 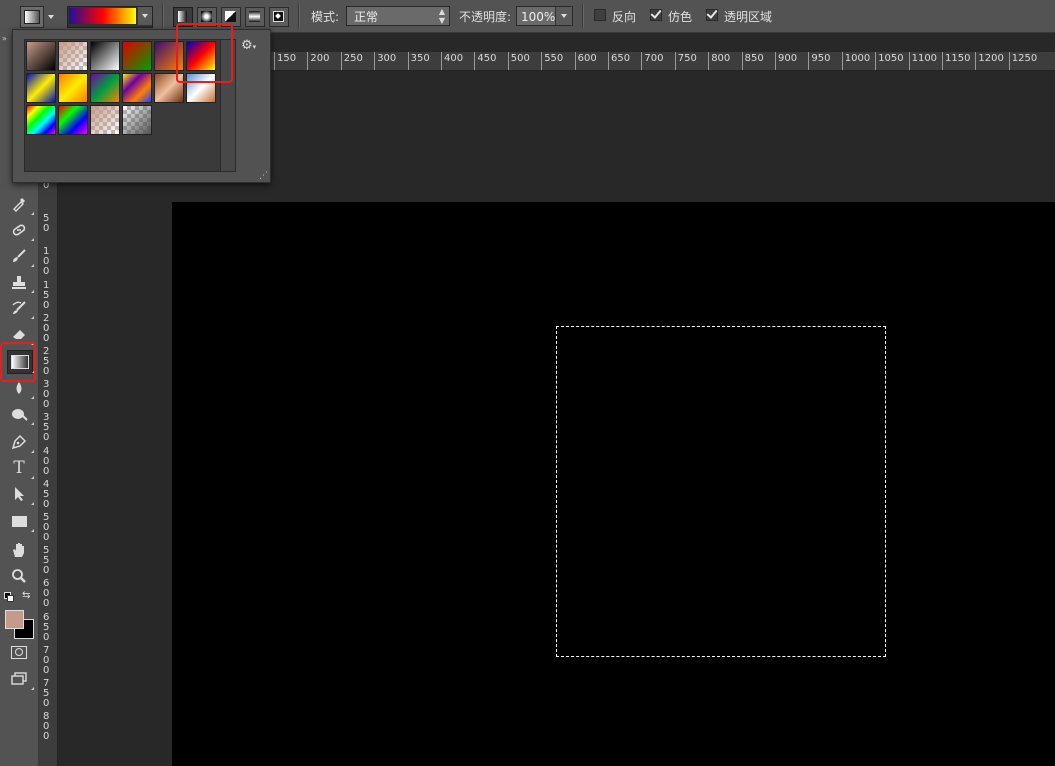 I want to click on swap-colors-icon: ⇆, so click(x=26, y=595).